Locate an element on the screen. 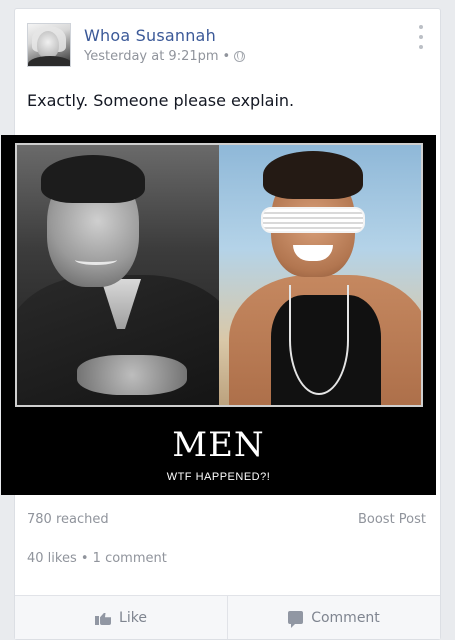 Image resolution: width=455 pixels, height=640 pixels. post-meta: Yesterday at 9:21pm • is located at coordinates (165, 56).